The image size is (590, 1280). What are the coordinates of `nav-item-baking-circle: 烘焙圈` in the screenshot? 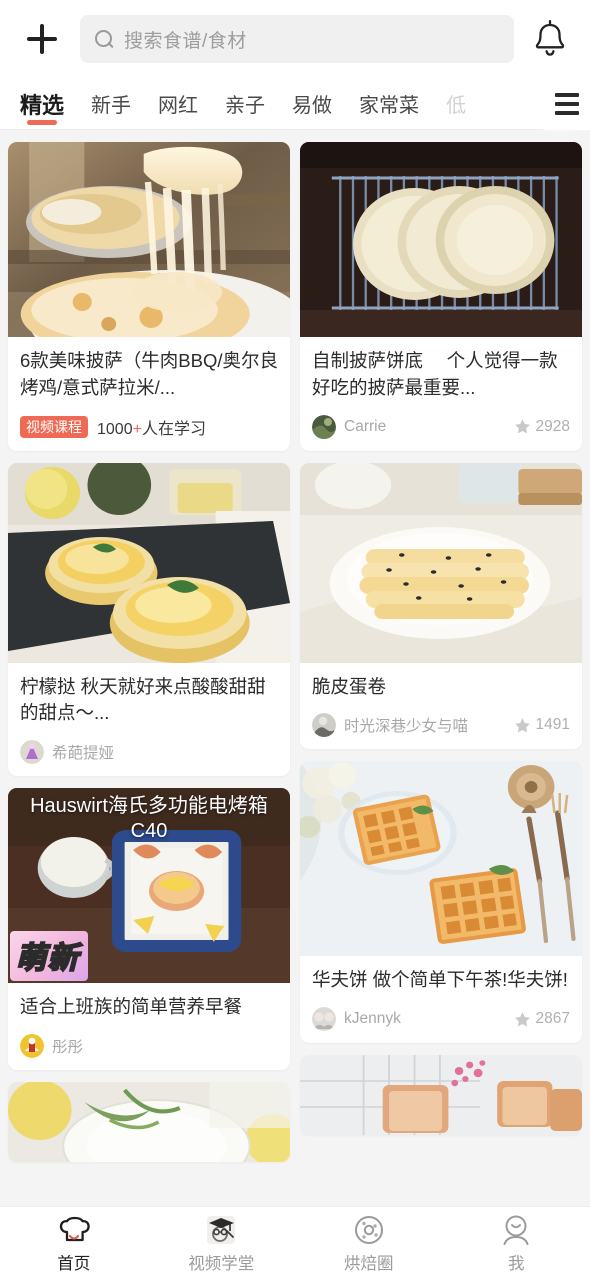 It's located at (369, 1243).